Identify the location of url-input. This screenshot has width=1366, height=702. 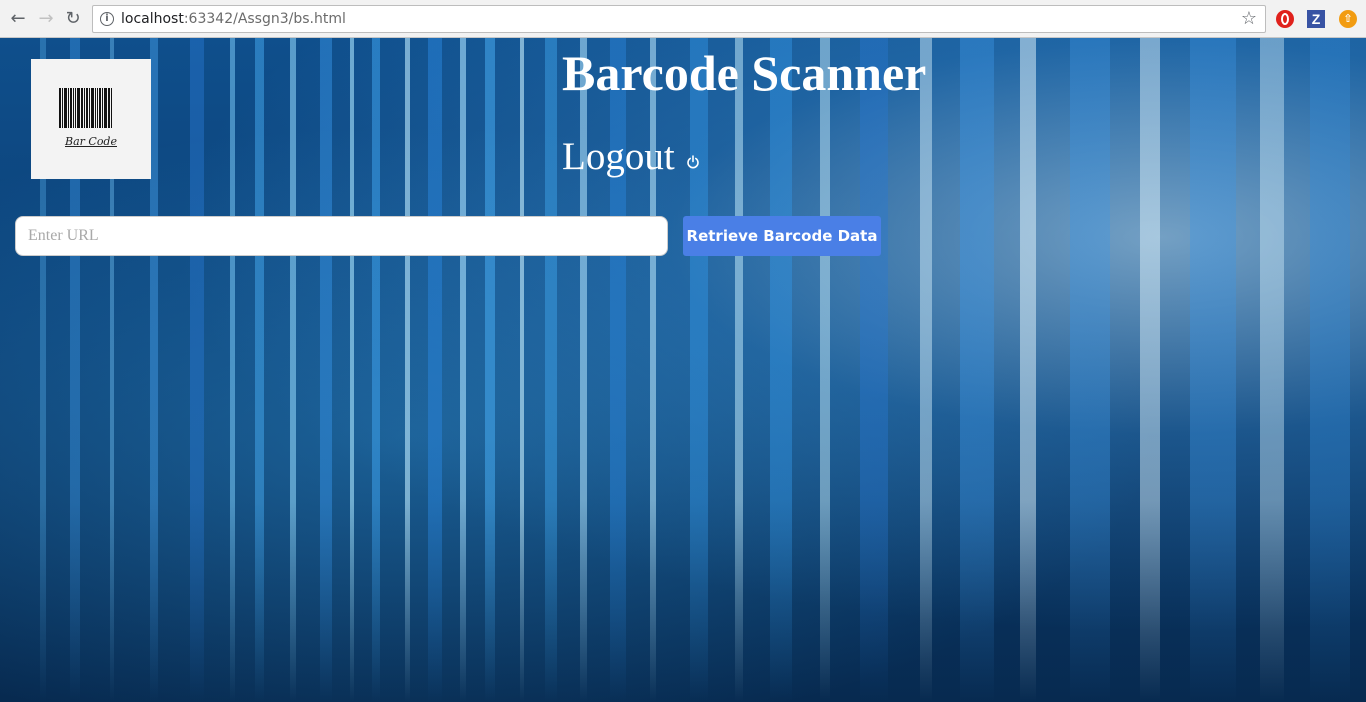
(341, 236).